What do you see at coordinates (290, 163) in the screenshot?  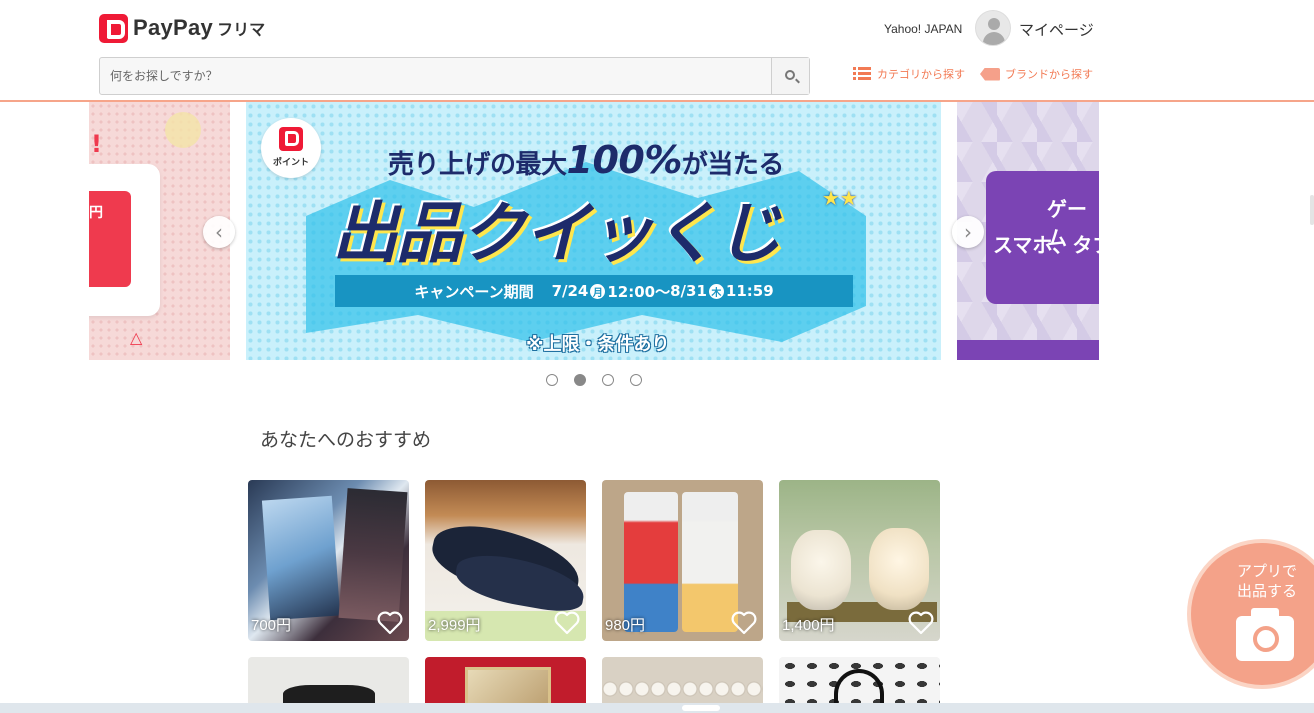 I see `point-badge-label: ポイント` at bounding box center [290, 163].